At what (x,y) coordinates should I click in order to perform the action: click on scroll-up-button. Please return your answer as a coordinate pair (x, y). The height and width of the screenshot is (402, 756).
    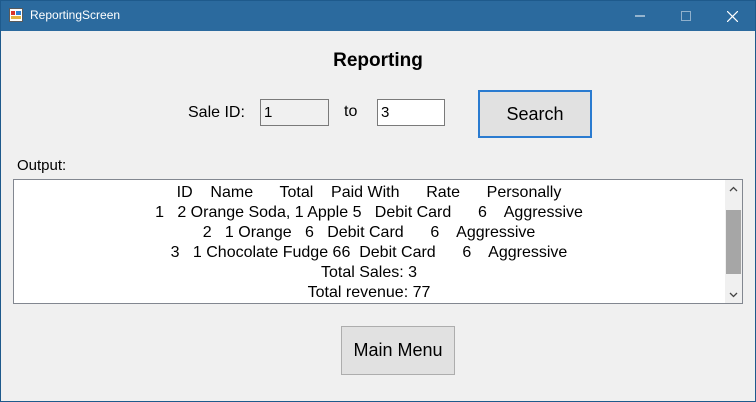
    Looking at the image, I should click on (733, 188).